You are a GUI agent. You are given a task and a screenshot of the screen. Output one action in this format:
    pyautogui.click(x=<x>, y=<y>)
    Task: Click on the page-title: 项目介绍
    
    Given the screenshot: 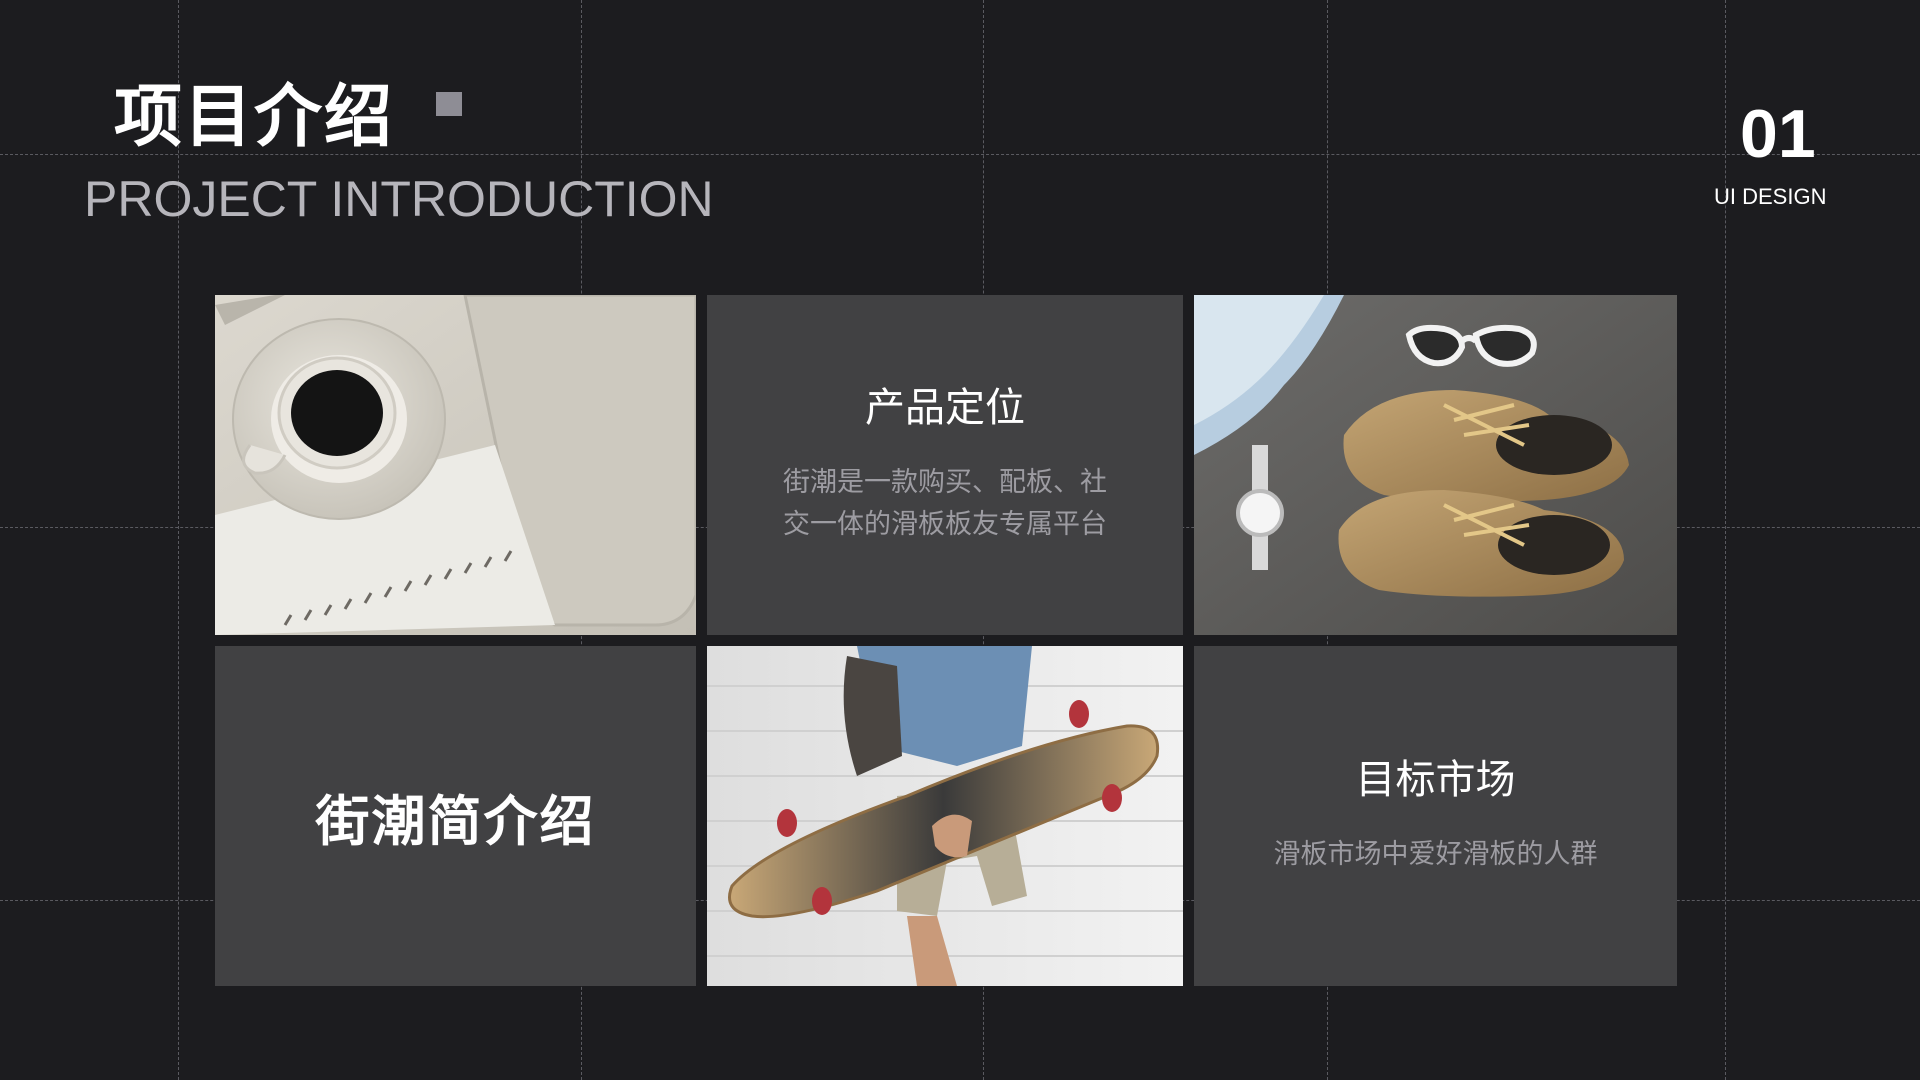 What is the action you would take?
    pyautogui.click(x=254, y=117)
    